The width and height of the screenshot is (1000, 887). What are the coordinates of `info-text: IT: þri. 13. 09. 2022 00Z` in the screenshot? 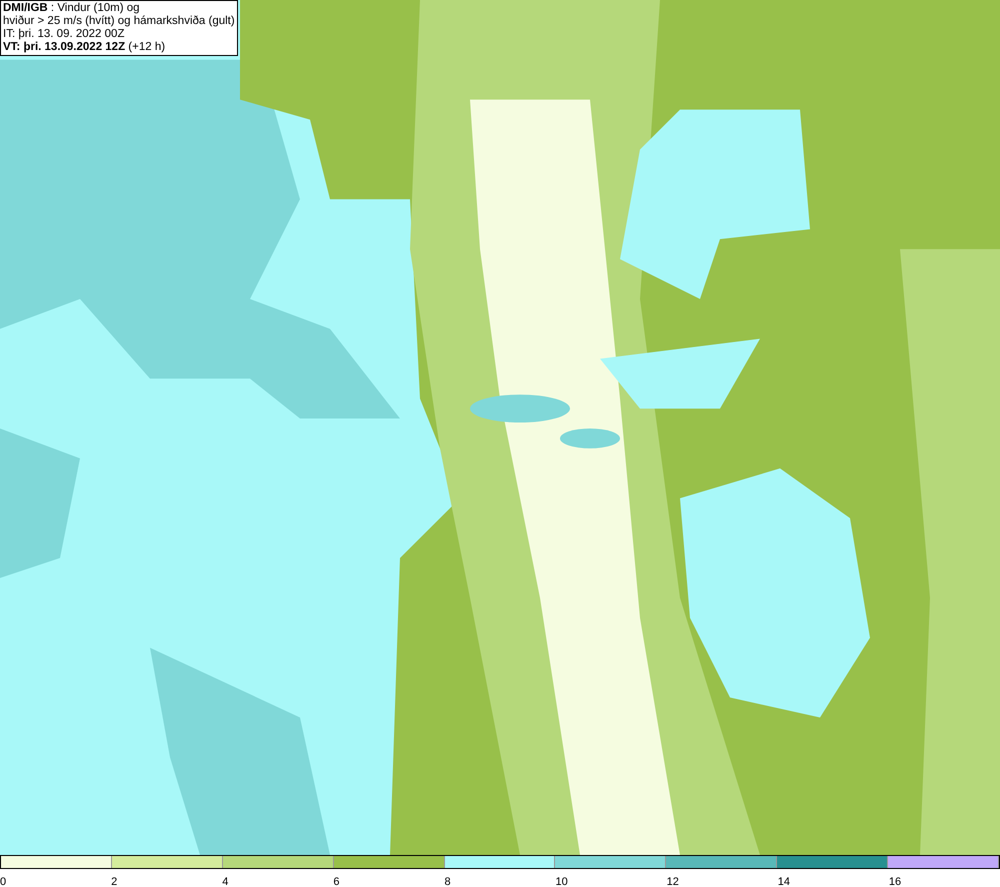 It's located at (64, 34).